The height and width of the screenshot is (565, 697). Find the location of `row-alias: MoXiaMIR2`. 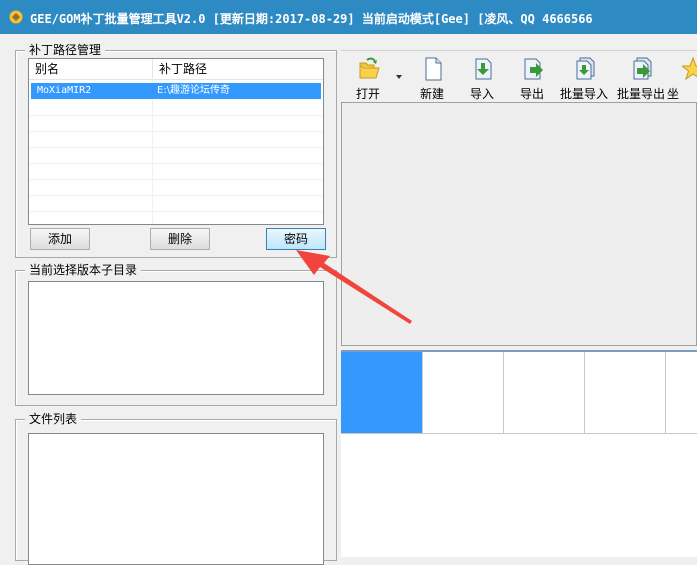

row-alias: MoXiaMIR2 is located at coordinates (64, 90).